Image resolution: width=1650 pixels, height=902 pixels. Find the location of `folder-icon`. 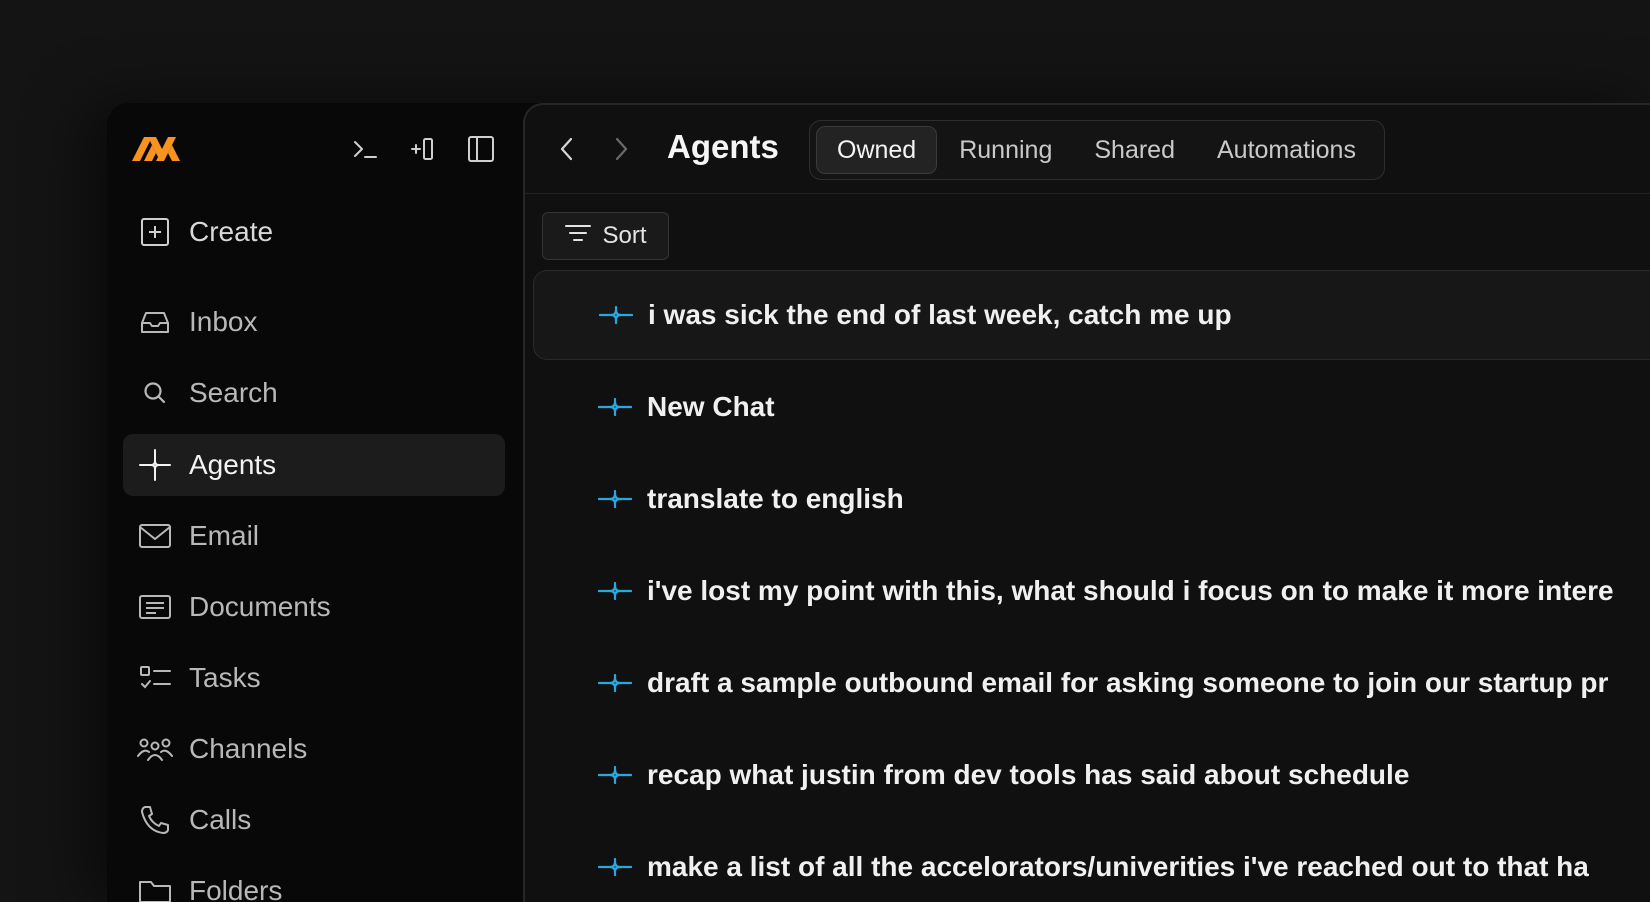

folder-icon is located at coordinates (155, 887).